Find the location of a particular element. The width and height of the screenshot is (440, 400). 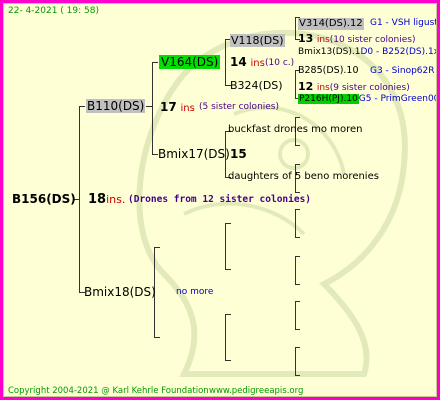

bmix17-daughters-line: daughters of 5 beno morenies is located at coordinates (303, 176).